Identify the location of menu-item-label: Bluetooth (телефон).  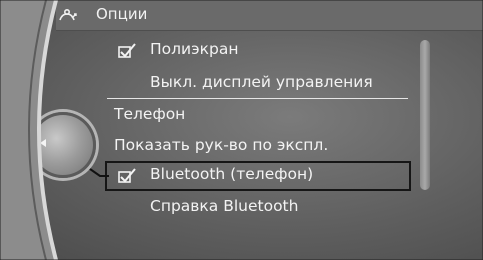
(232, 174).